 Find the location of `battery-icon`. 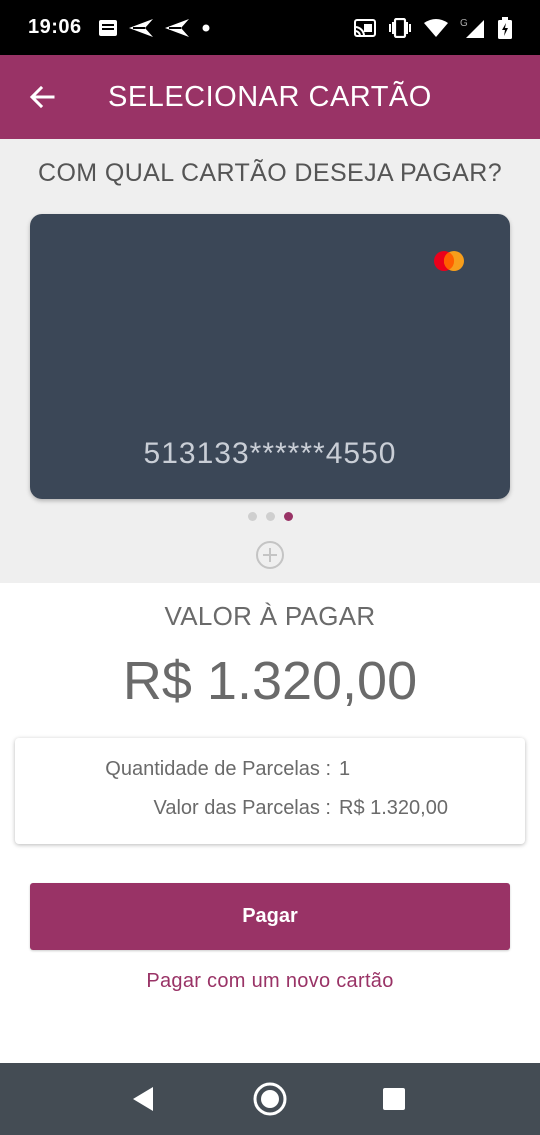

battery-icon is located at coordinates (505, 27).